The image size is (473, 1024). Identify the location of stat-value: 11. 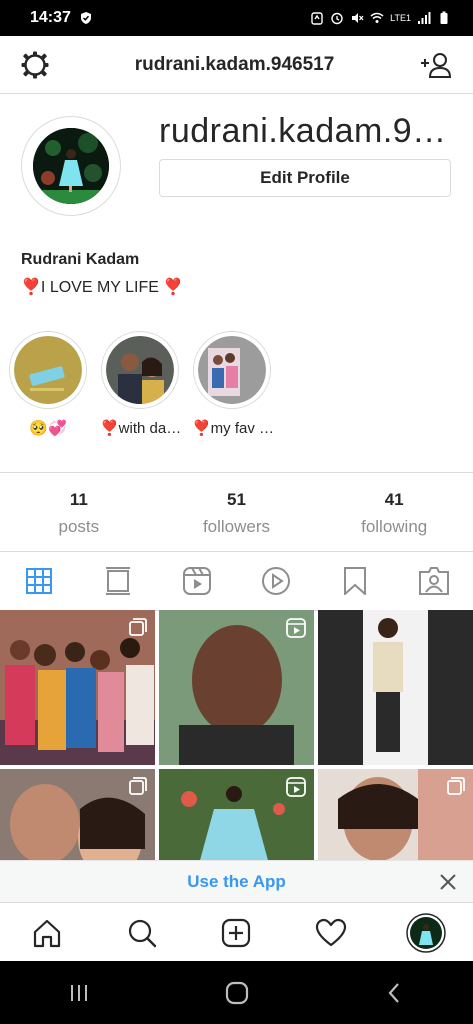
(78, 499).